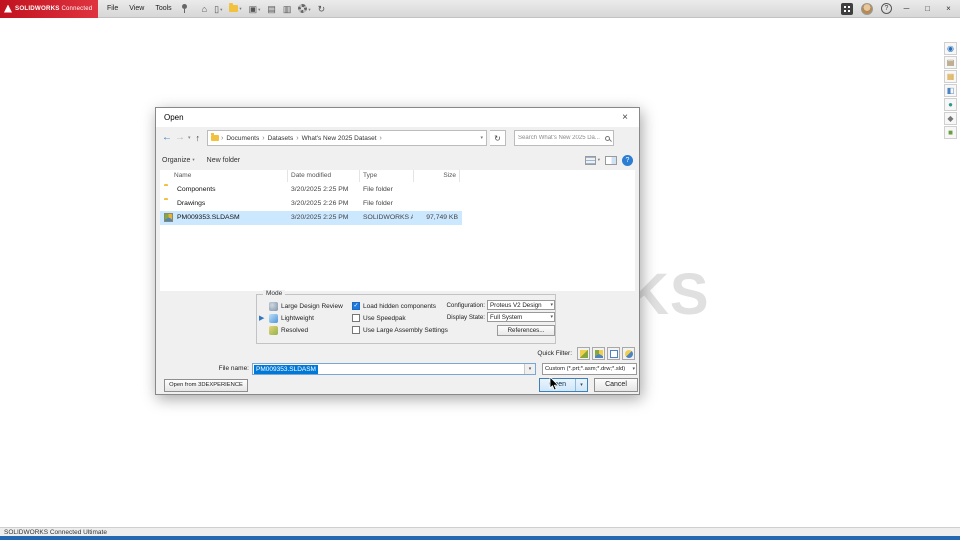  What do you see at coordinates (167, 138) in the screenshot?
I see `back-icon: ←` at bounding box center [167, 138].